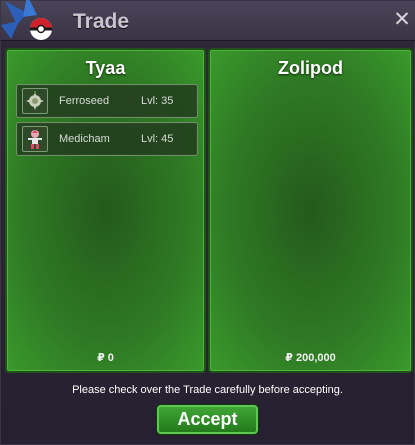  I want to click on window-title: Trade, so click(101, 21).